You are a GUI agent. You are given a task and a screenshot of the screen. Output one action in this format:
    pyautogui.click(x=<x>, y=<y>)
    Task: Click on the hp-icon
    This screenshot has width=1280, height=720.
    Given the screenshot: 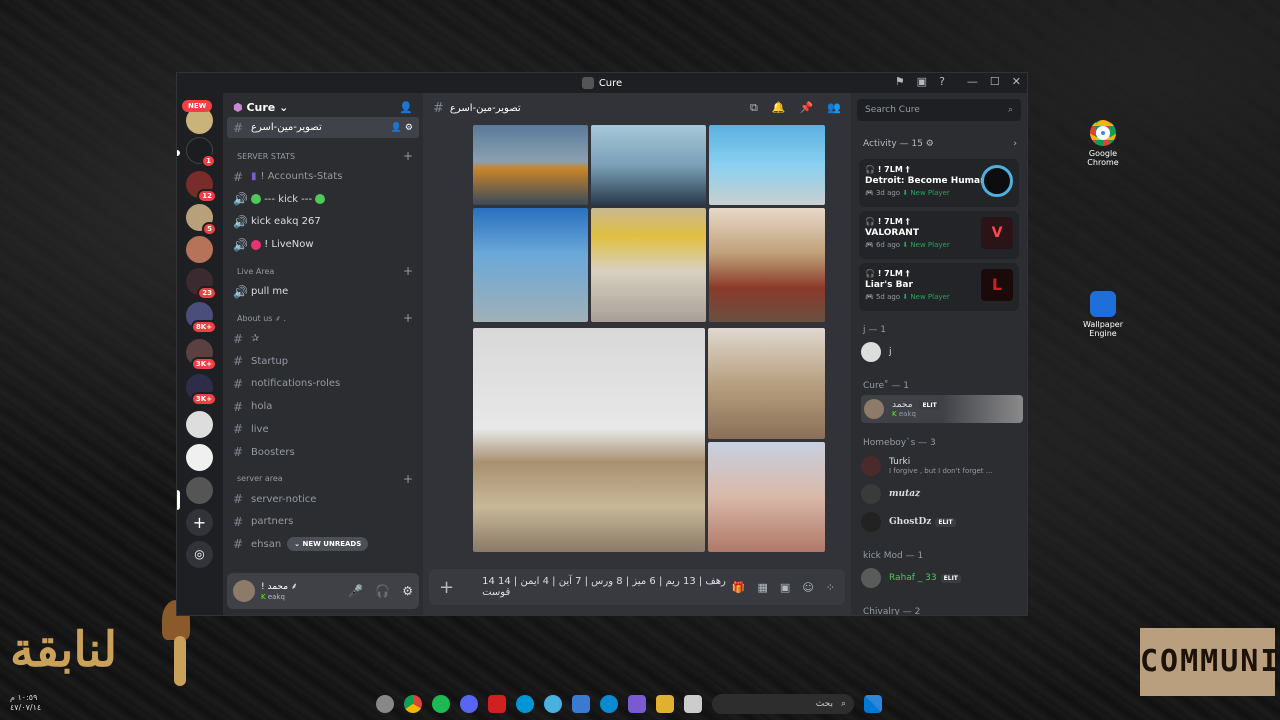 What is the action you would take?
    pyautogui.click(x=525, y=704)
    